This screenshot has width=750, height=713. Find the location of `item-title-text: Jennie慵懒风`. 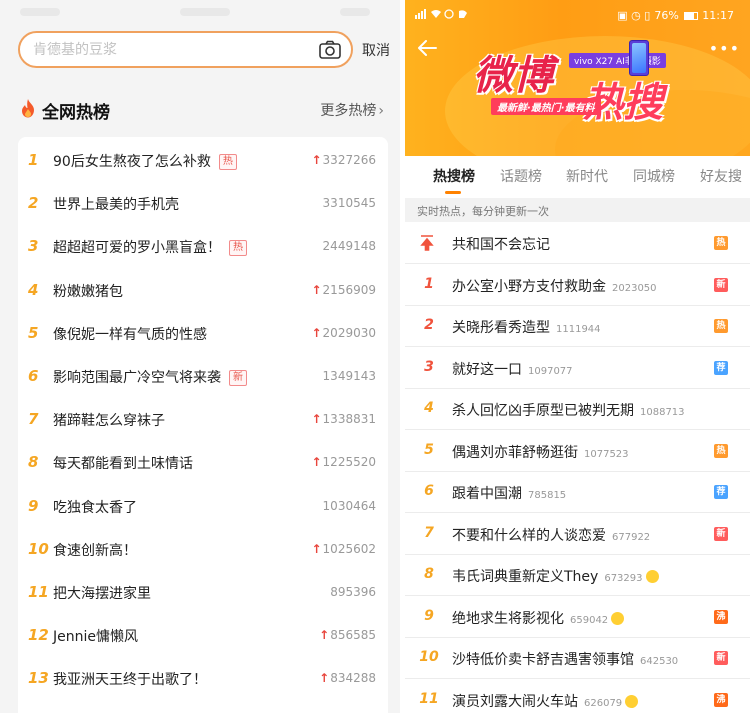

item-title-text: Jennie慵懒风 is located at coordinates (95, 637).